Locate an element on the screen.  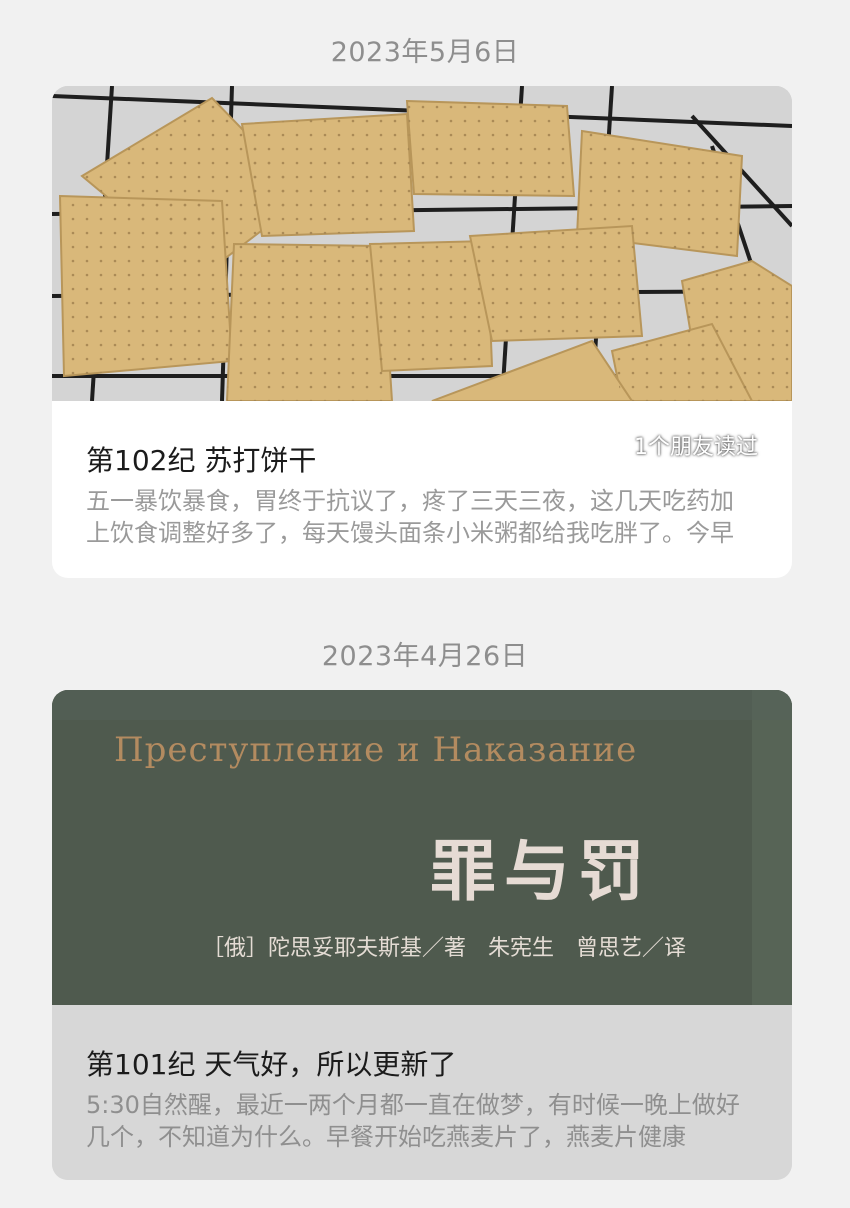
post-date: 2023年5月6日 is located at coordinates (425, 52).